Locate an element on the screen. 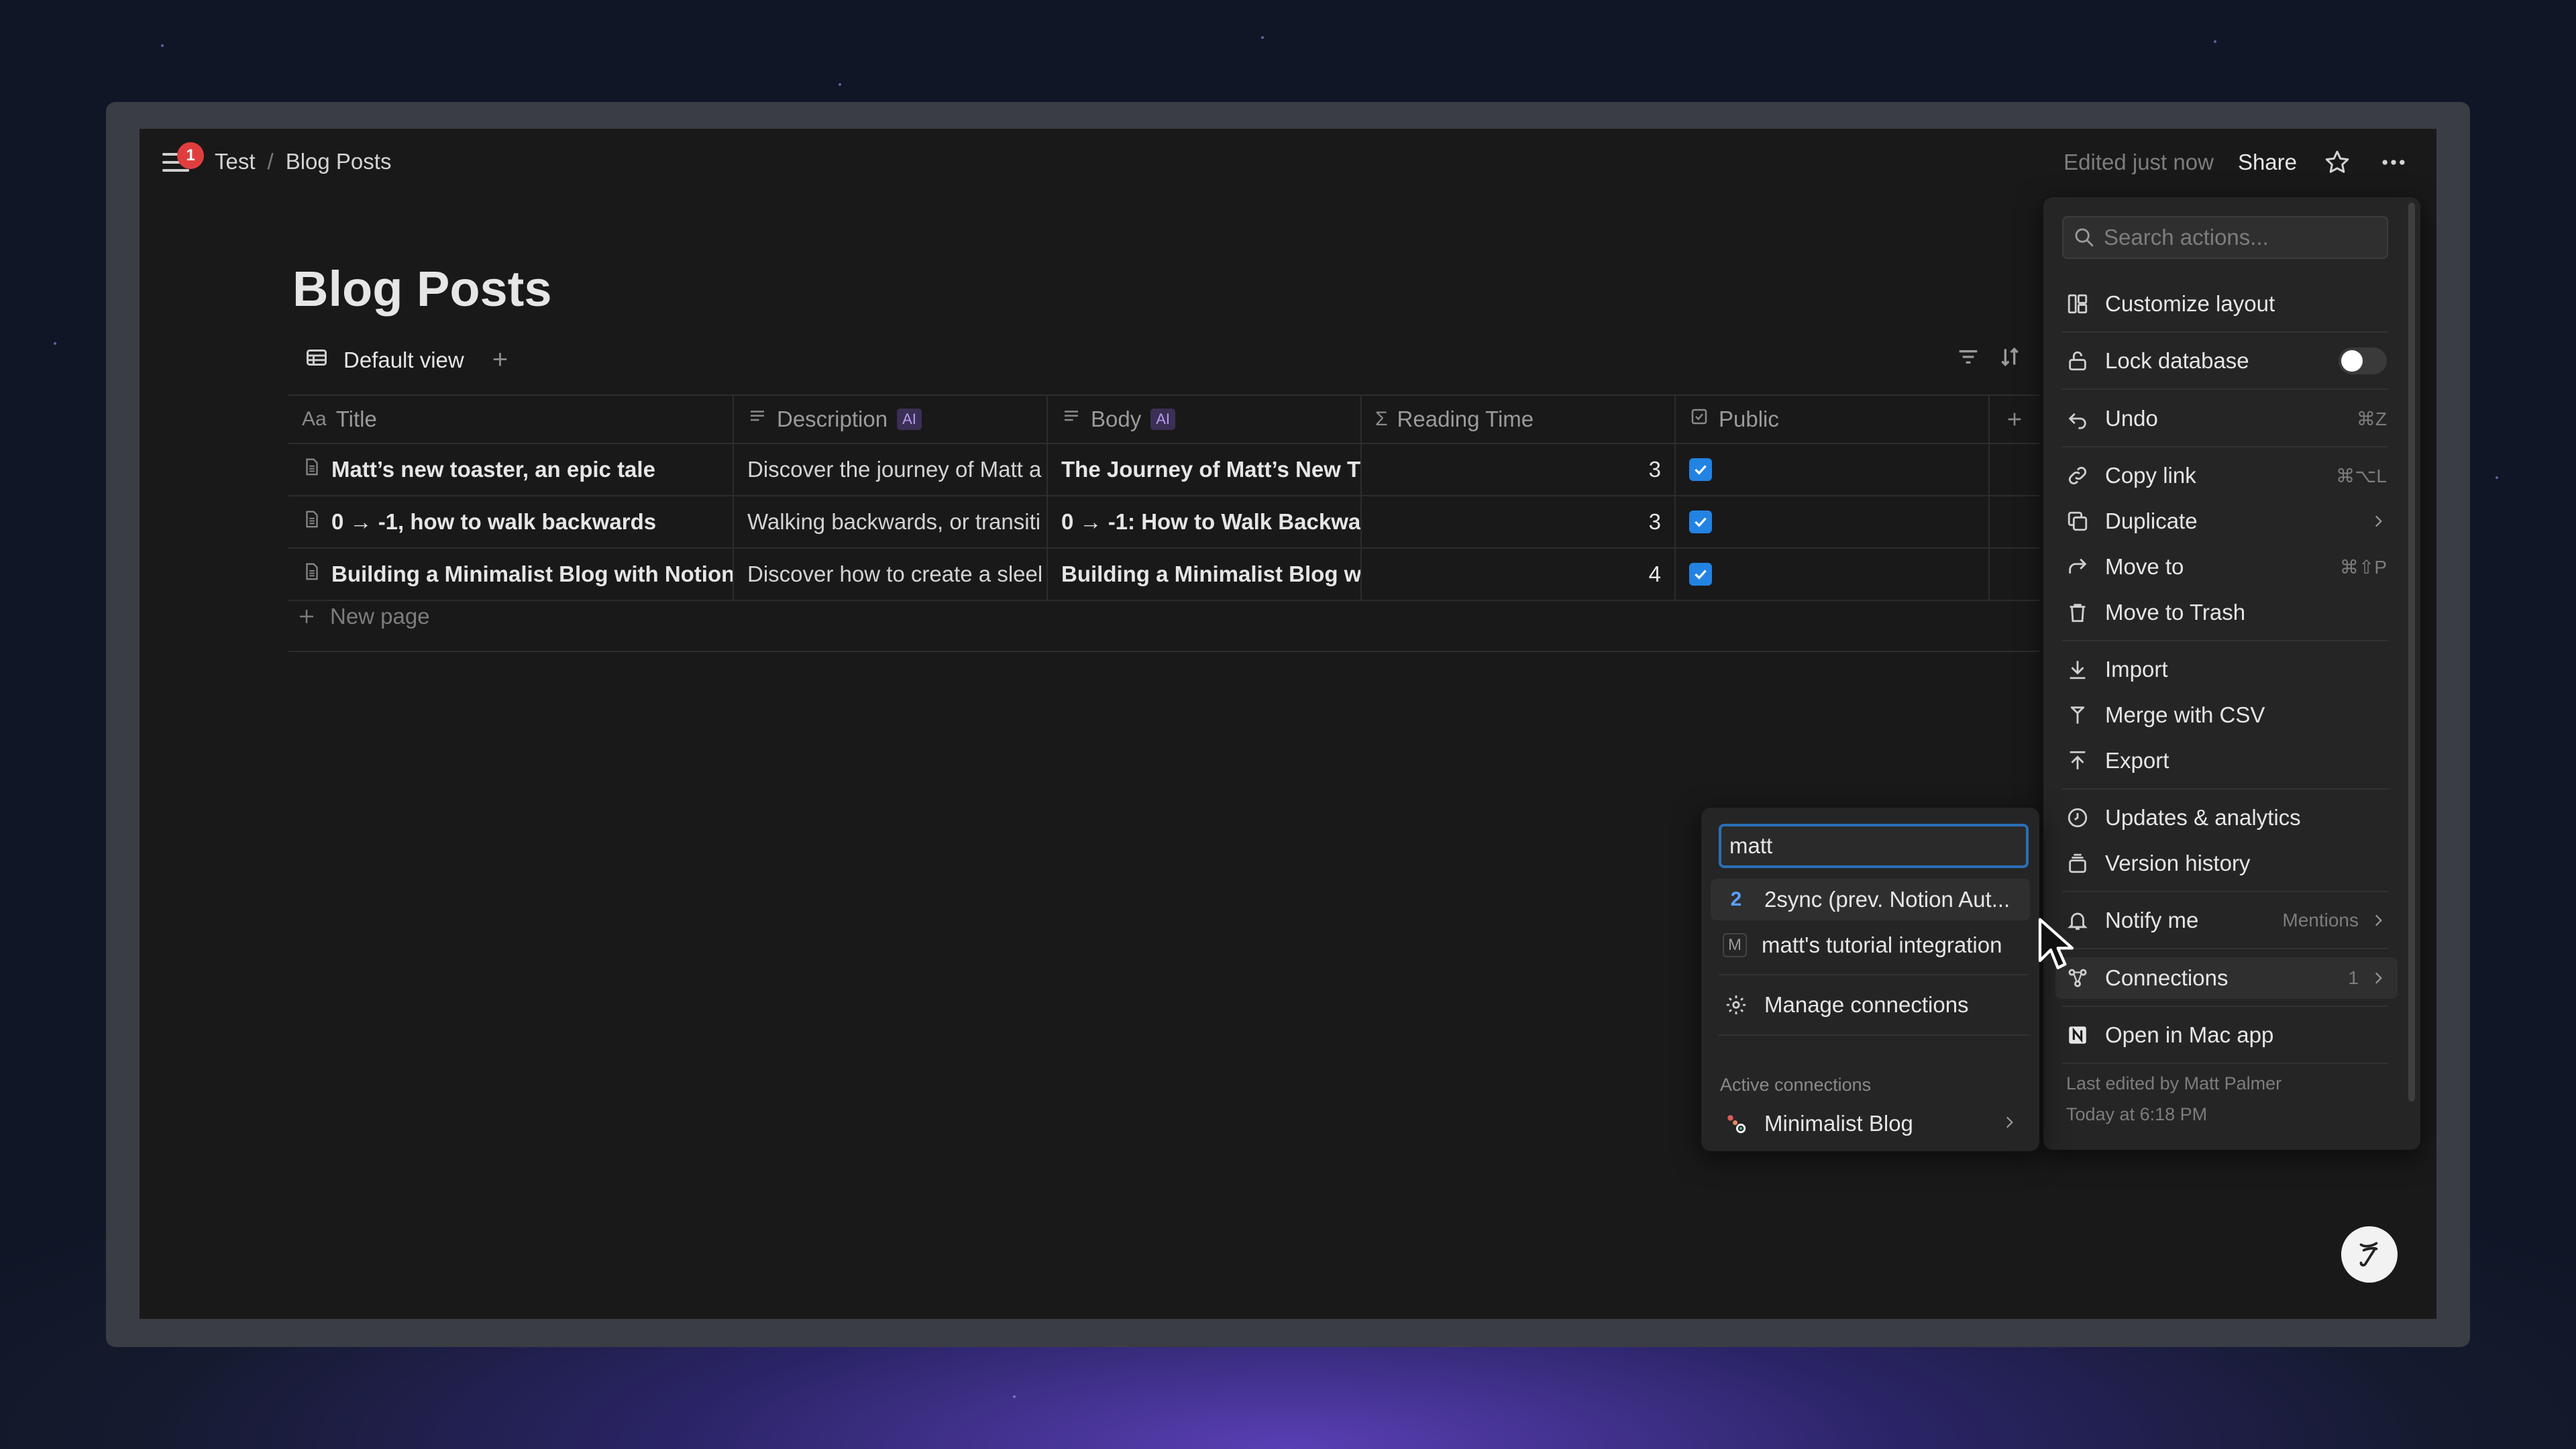  column-label: Public is located at coordinates (1749, 419).